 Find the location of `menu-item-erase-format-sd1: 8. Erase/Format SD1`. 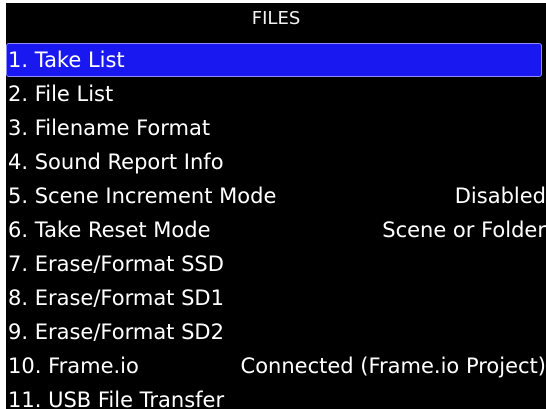

menu-item-erase-format-sd1: 8. Erase/Format SD1 is located at coordinates (276, 298).